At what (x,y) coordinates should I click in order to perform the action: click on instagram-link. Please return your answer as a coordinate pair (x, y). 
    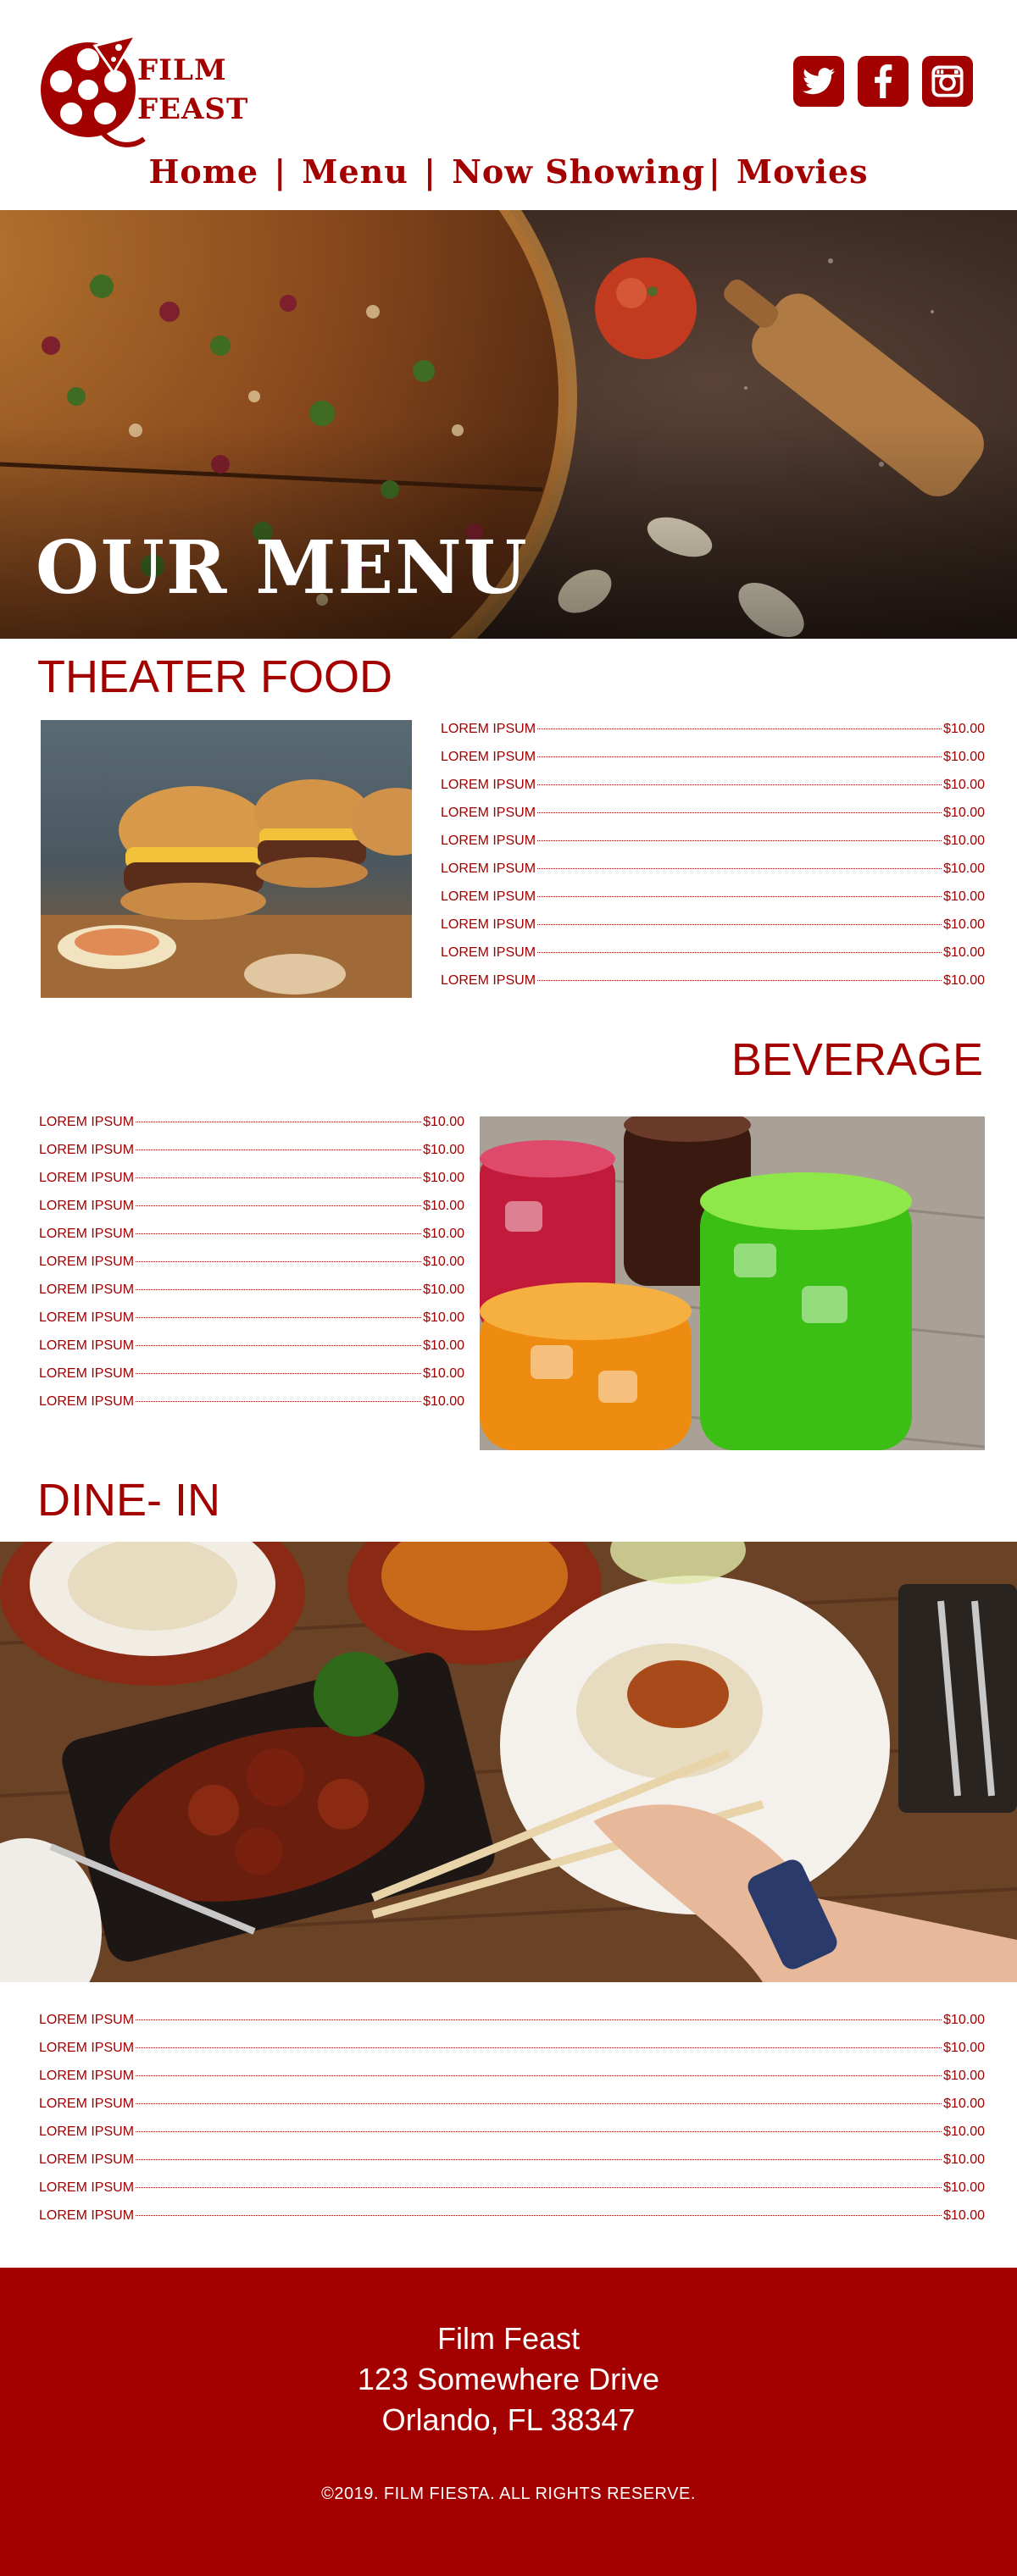
    Looking at the image, I should click on (947, 81).